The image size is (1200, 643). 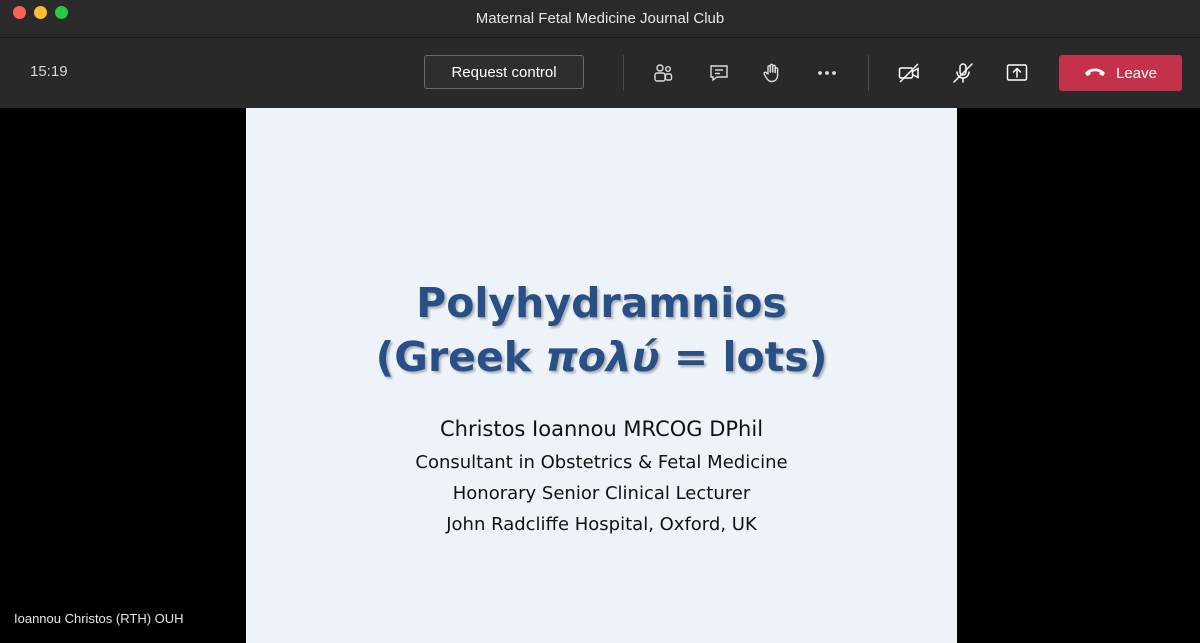 What do you see at coordinates (601, 429) in the screenshot?
I see `slide-author: Christos Ioannou MRCOG DPhil` at bounding box center [601, 429].